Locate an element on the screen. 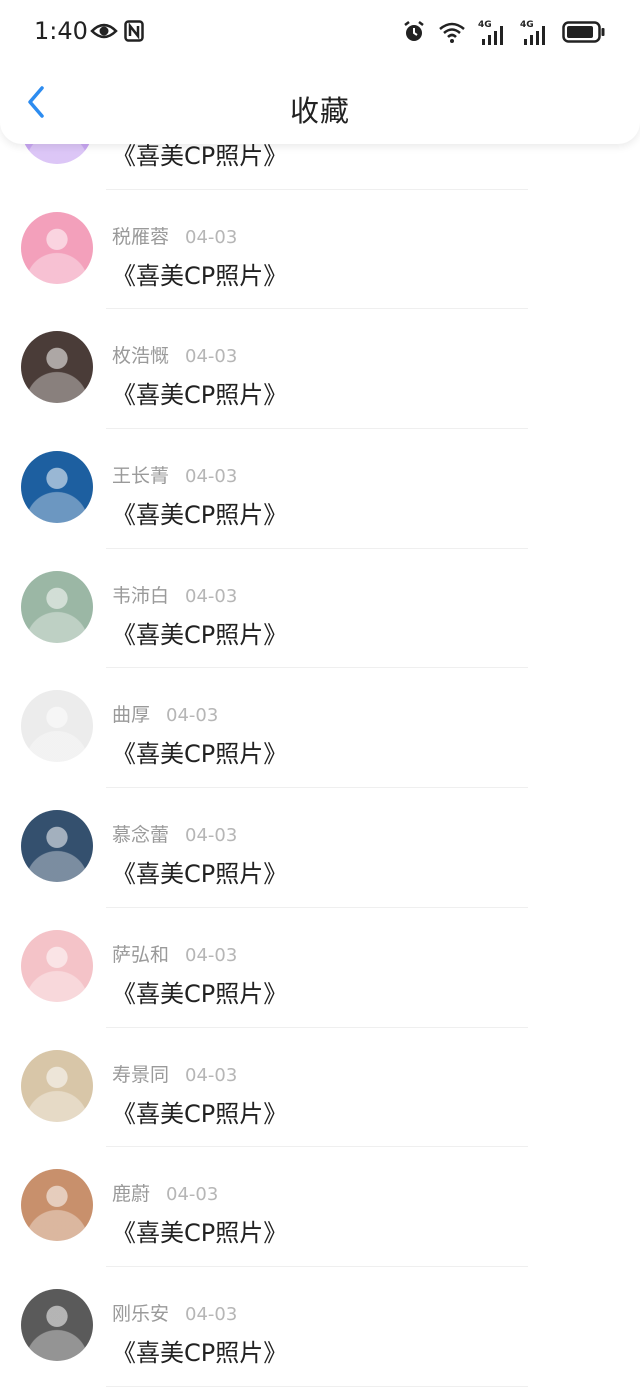  author-name: 鹿蔚 is located at coordinates (131, 1194).